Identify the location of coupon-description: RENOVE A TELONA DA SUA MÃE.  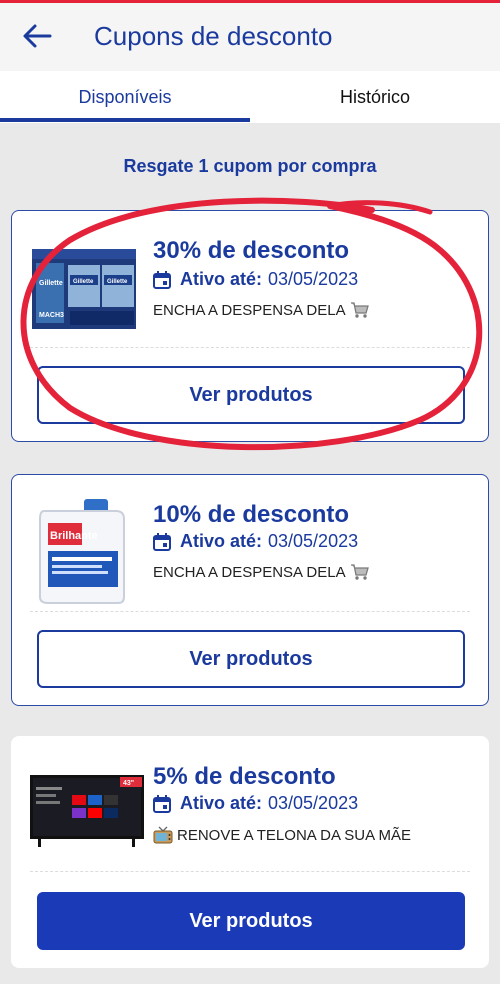
(282, 835).